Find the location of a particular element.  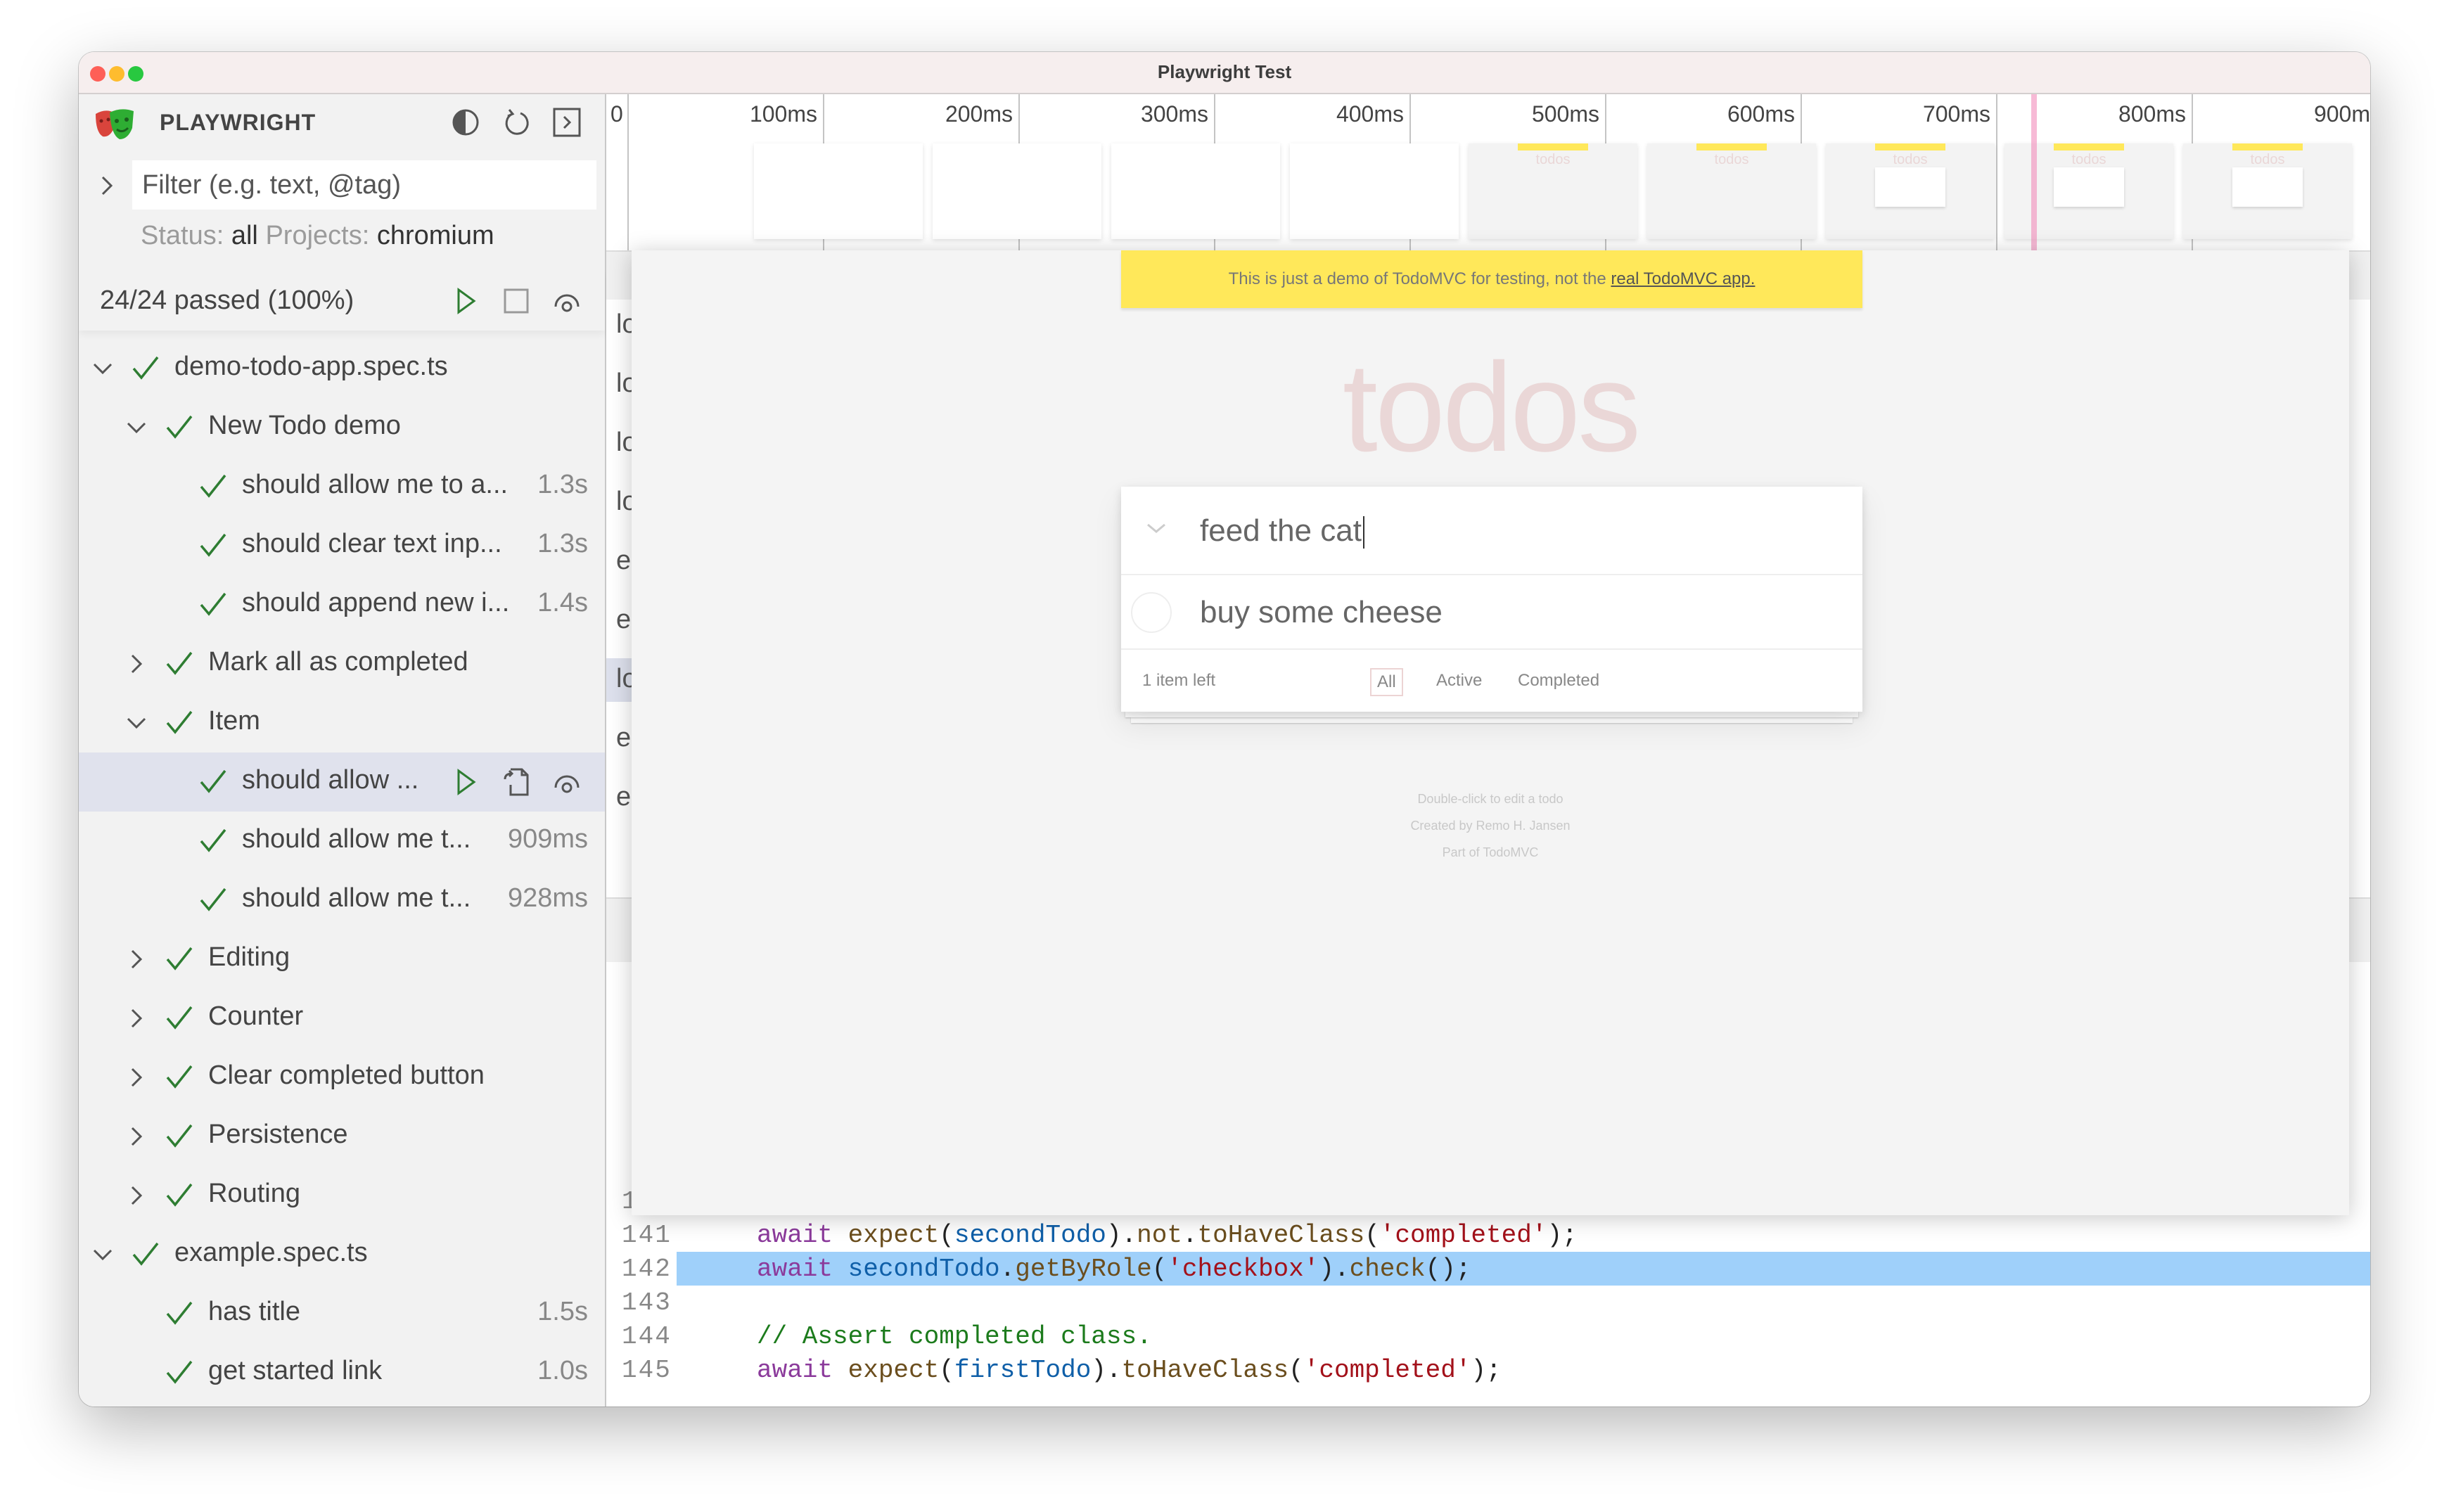

filter-active: Active is located at coordinates (1460, 680).